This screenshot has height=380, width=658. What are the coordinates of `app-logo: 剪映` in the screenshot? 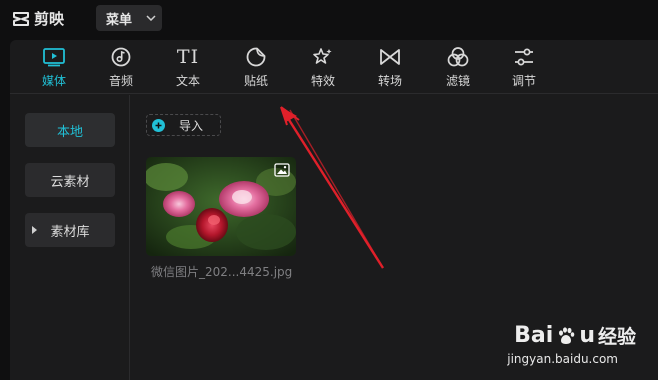 It's located at (38, 18).